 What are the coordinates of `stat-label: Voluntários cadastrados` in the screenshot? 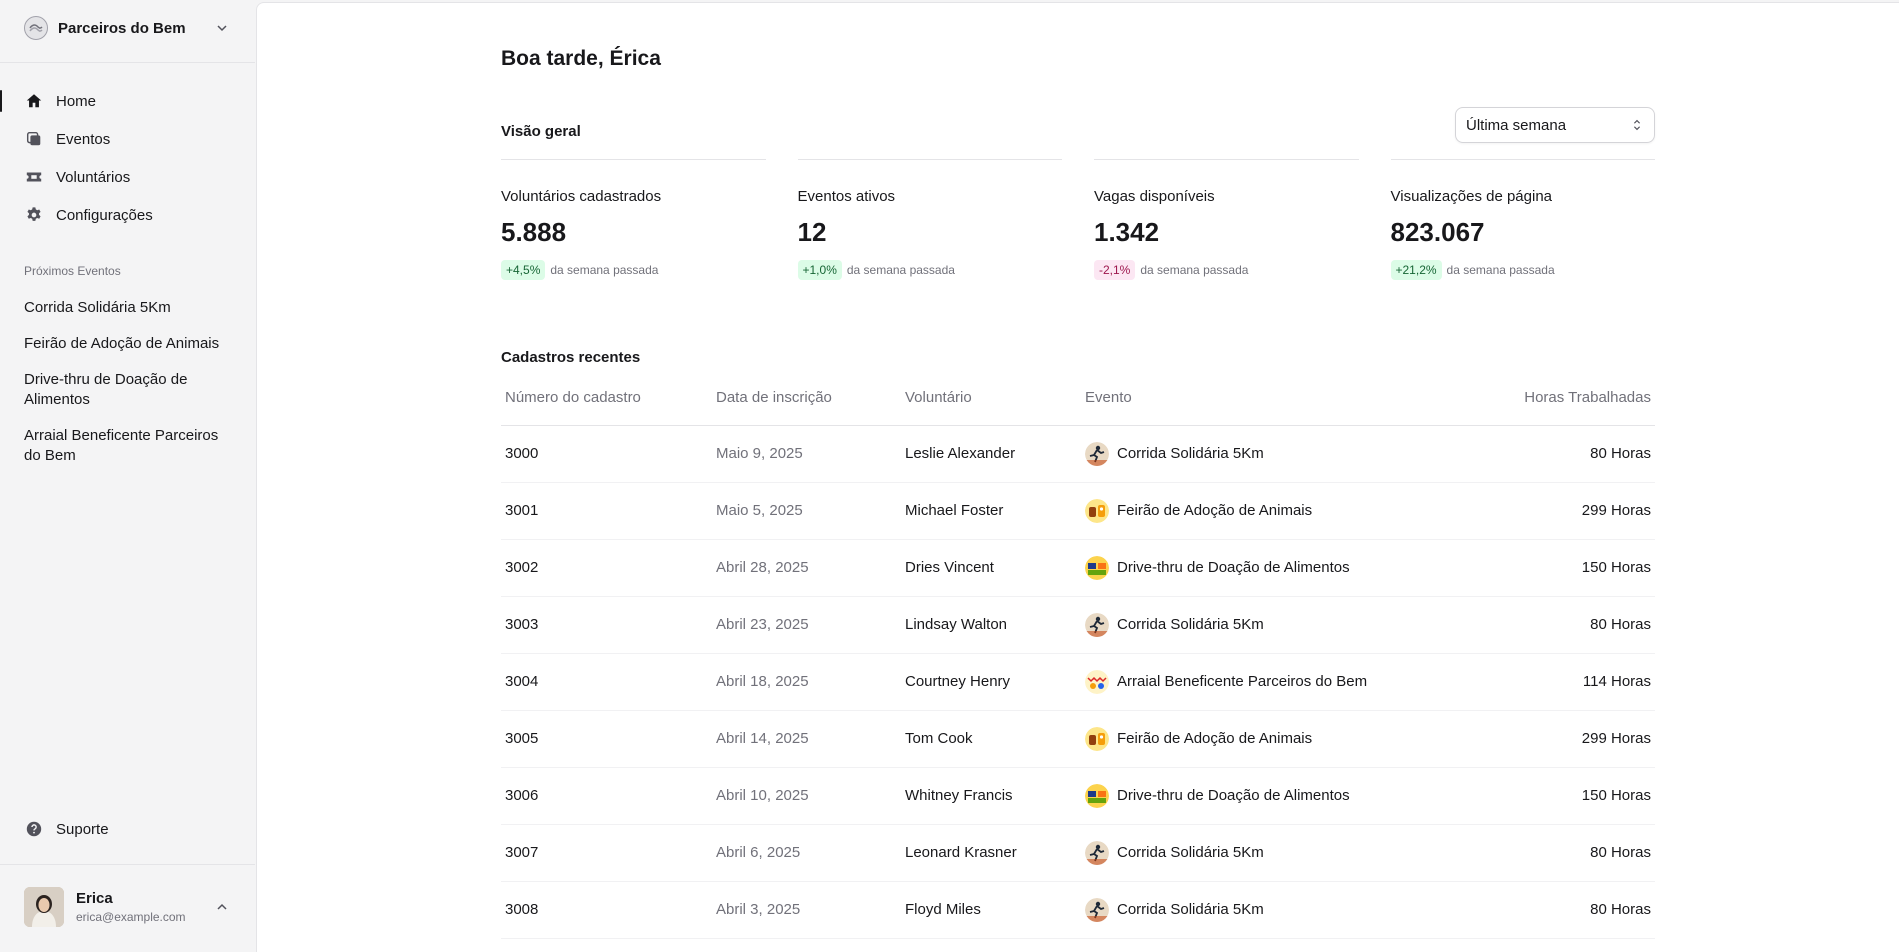 It's located at (581, 196).